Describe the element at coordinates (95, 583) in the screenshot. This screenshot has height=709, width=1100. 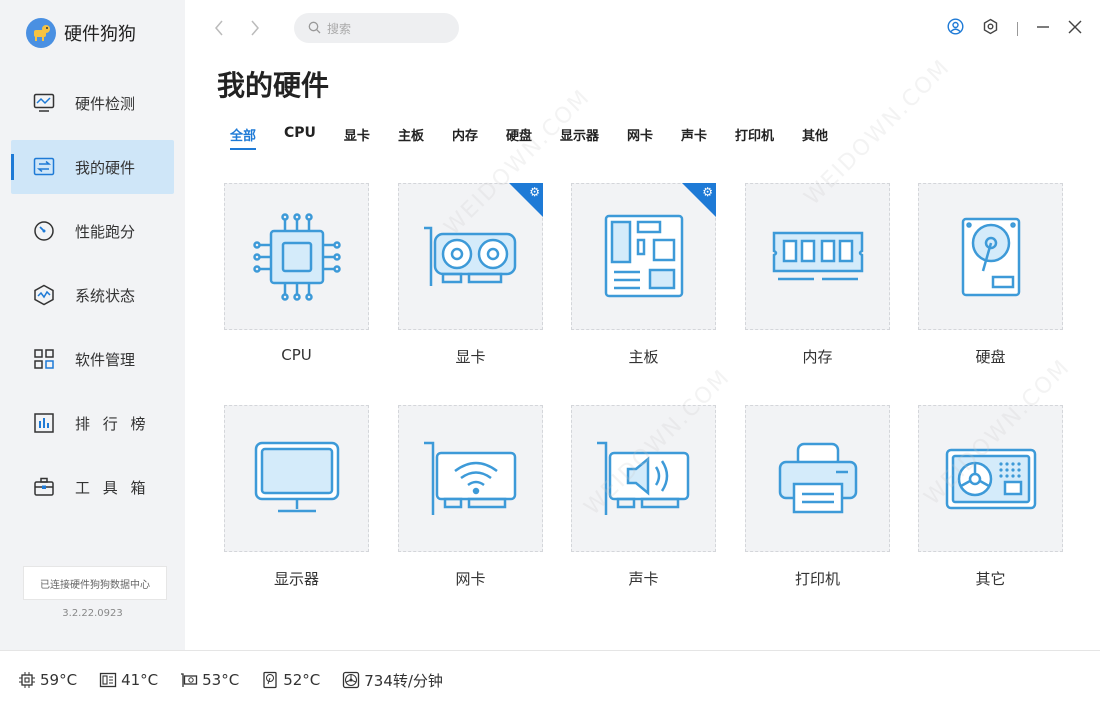
I see `connection-status: 已连接硬件狗狗数据中心` at that location.